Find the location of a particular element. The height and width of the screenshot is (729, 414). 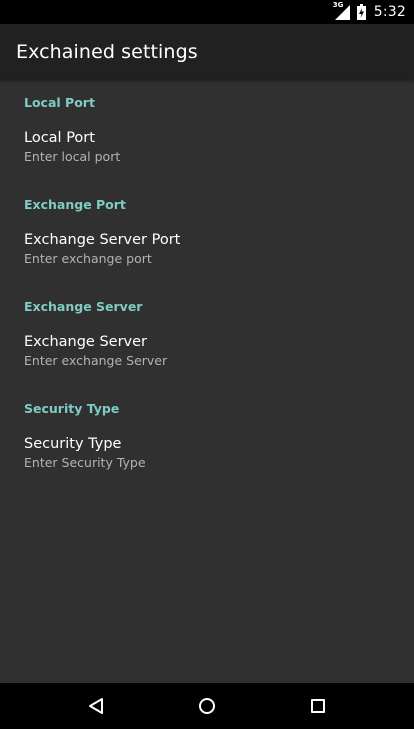

status-bar: 3G 5:32 is located at coordinates (207, 12).